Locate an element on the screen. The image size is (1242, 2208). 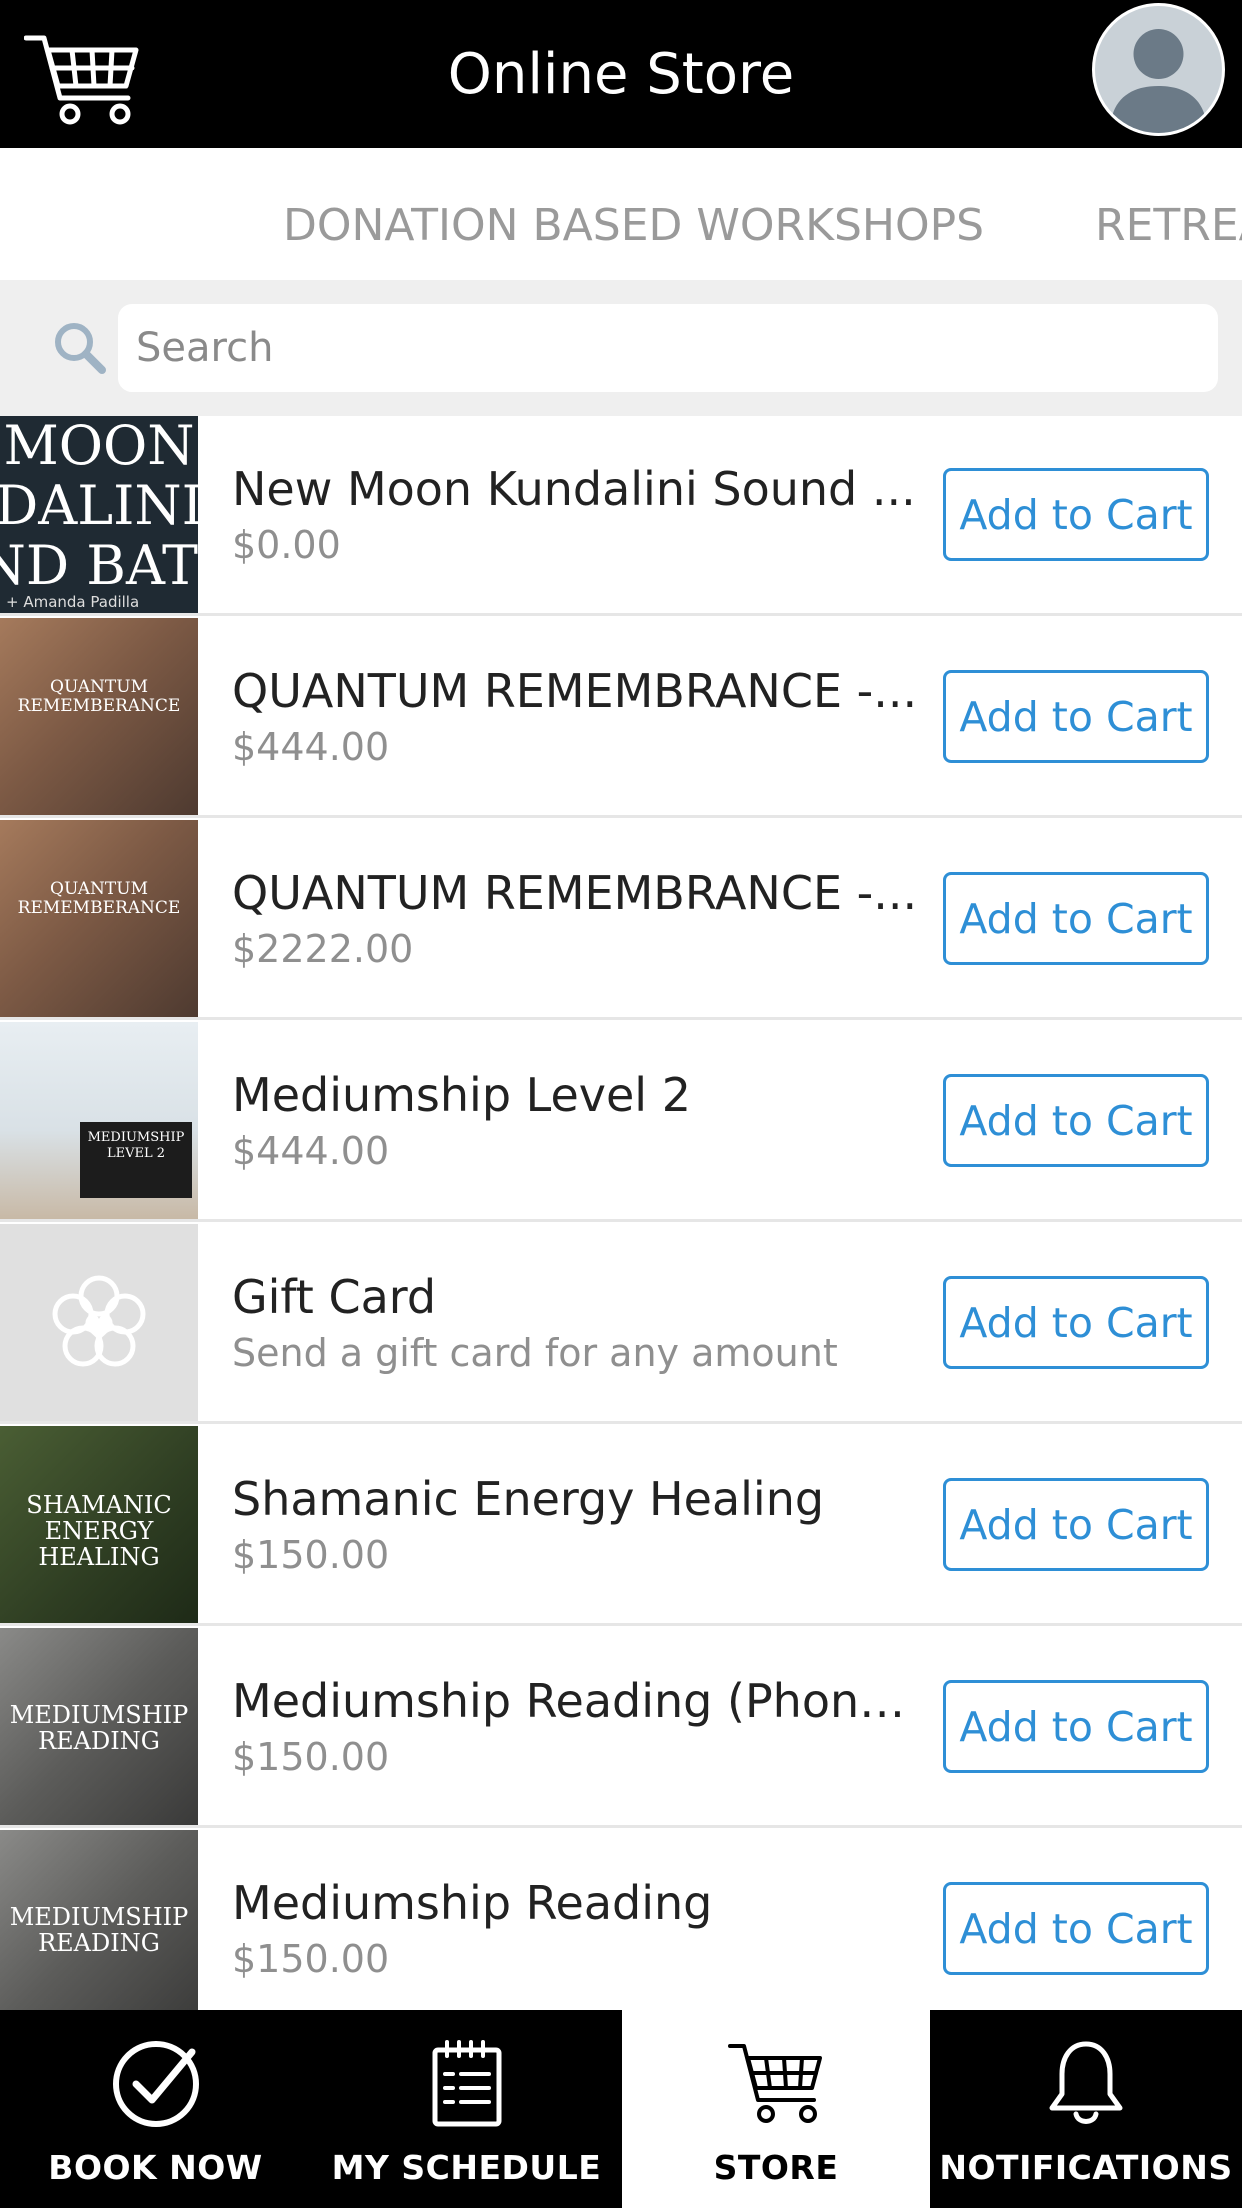
tab-label: NOTIFICATIONS is located at coordinates (1086, 2167).